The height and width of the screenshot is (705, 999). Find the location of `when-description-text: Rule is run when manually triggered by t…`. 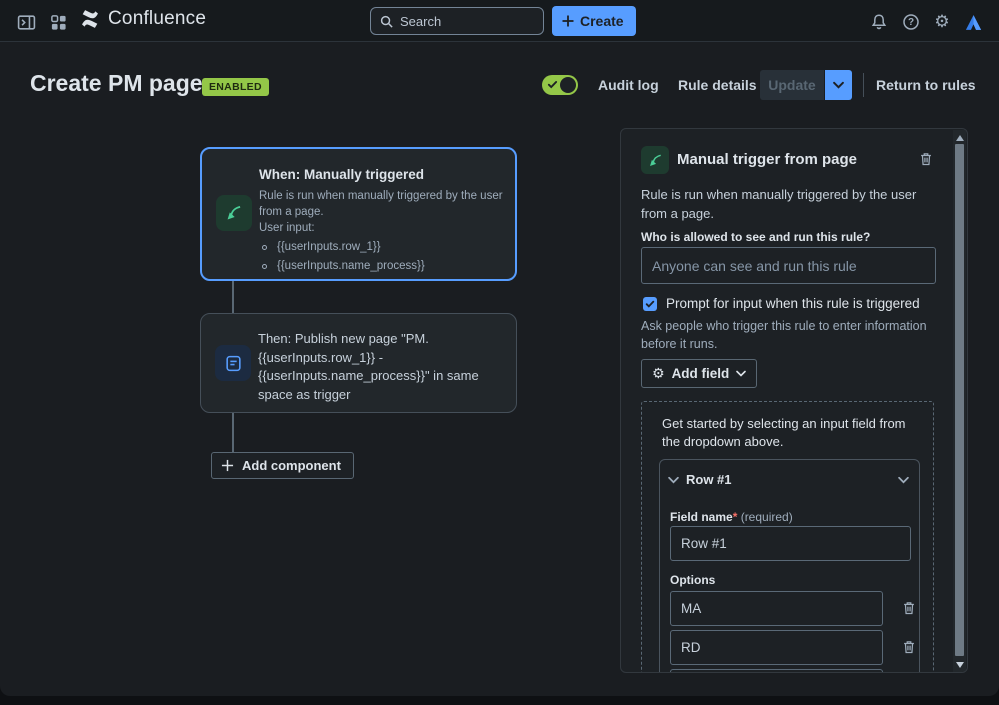

when-description-text: Rule is run when manually triggered by t… is located at coordinates (381, 204).